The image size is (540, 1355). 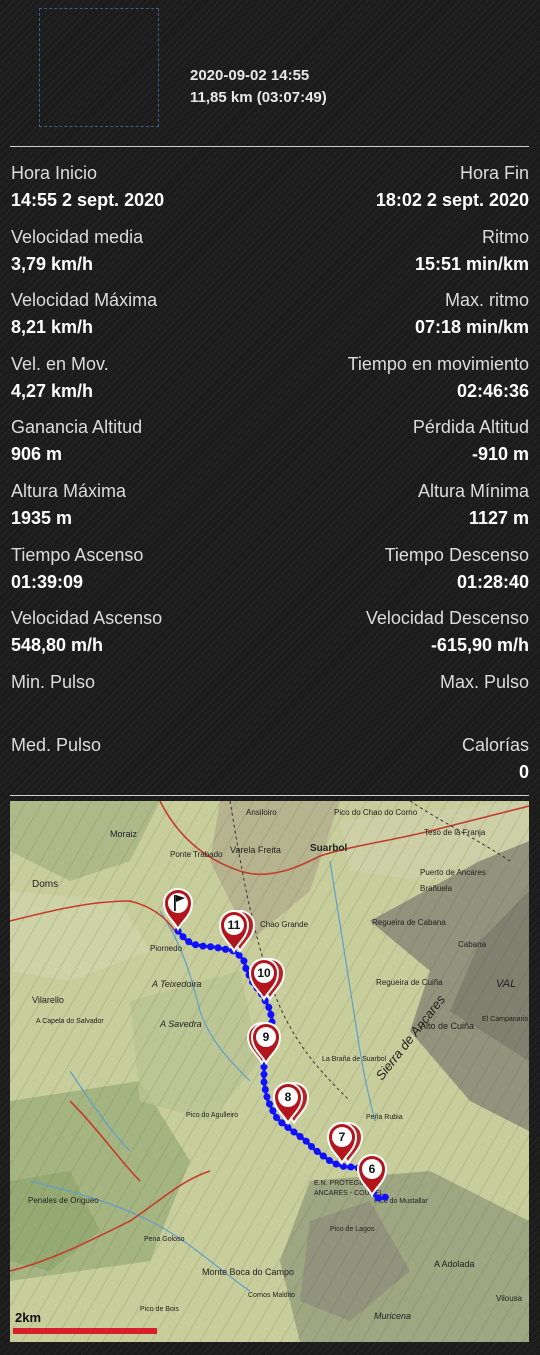 I want to click on map-label: A Teixedoira, so click(x=176, y=984).